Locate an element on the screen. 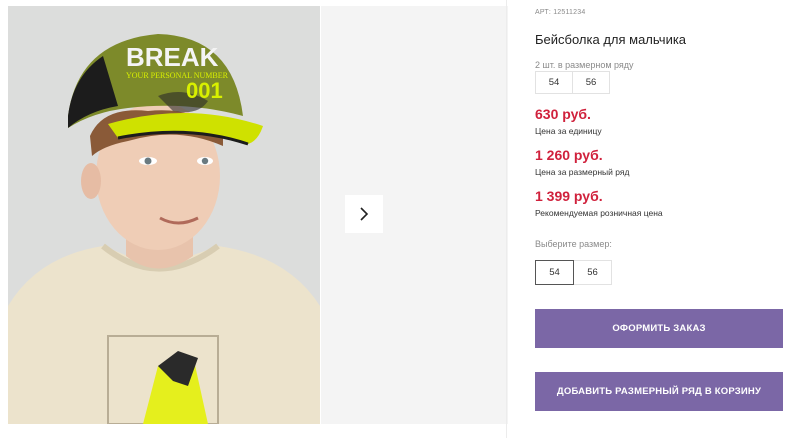 This screenshot has width=800, height=438. pack-info: 2 шт. в размерном ряду is located at coordinates (584, 65).